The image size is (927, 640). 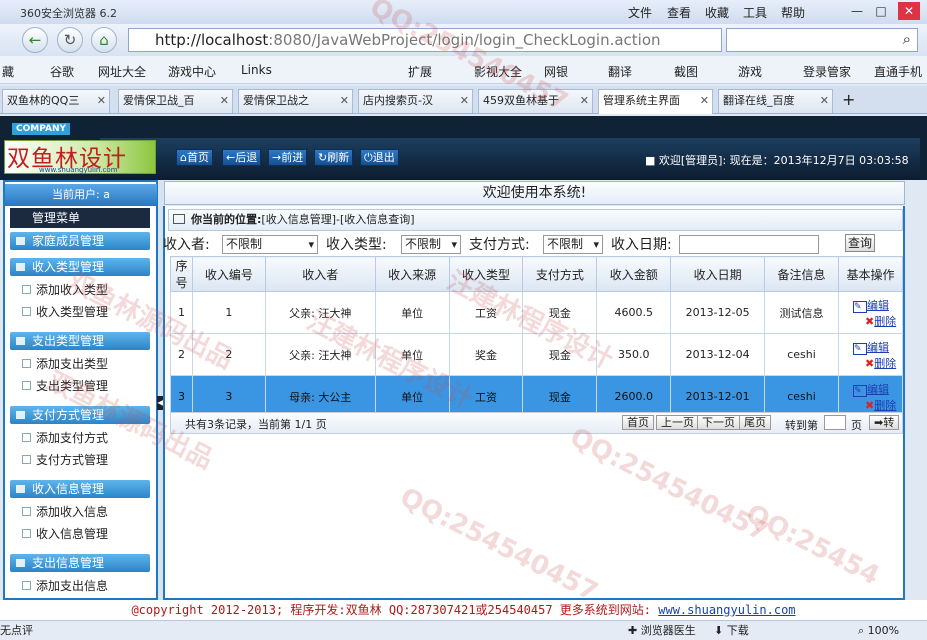 I want to click on browser-tab: 爱情保卫战之 ✕, so click(x=295, y=101).